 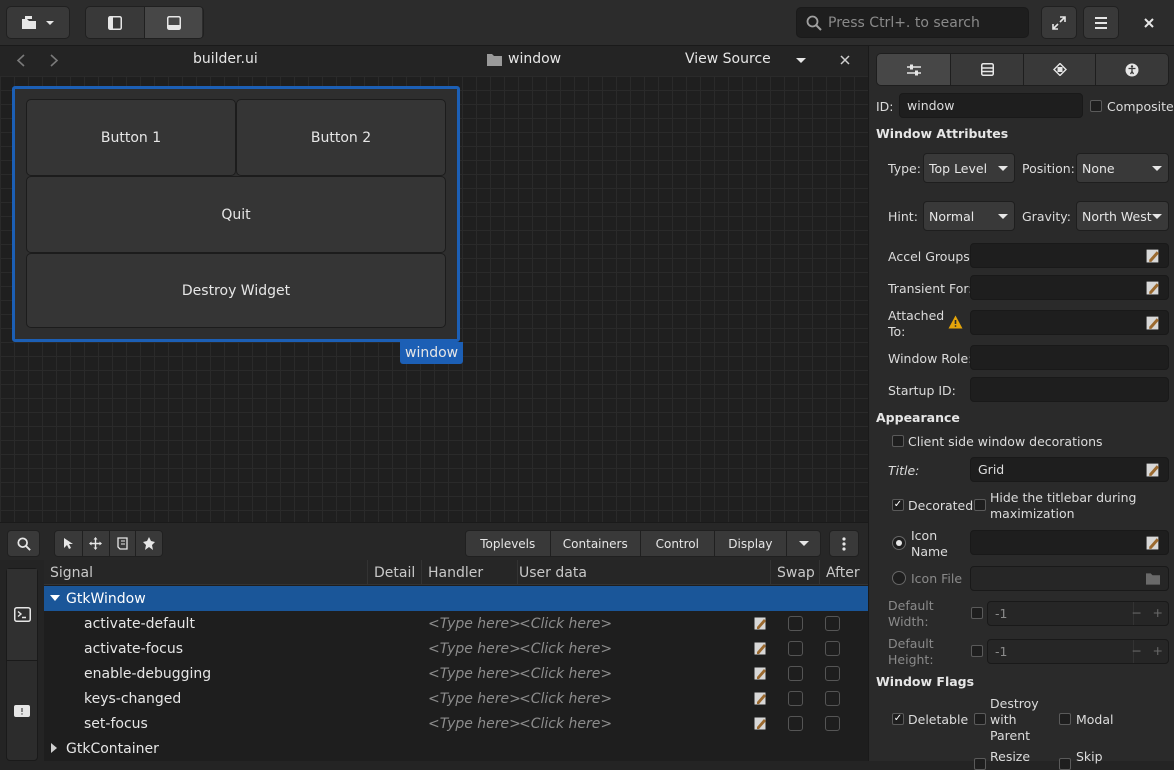 I want to click on icon-file-radio, so click(x=899, y=578).